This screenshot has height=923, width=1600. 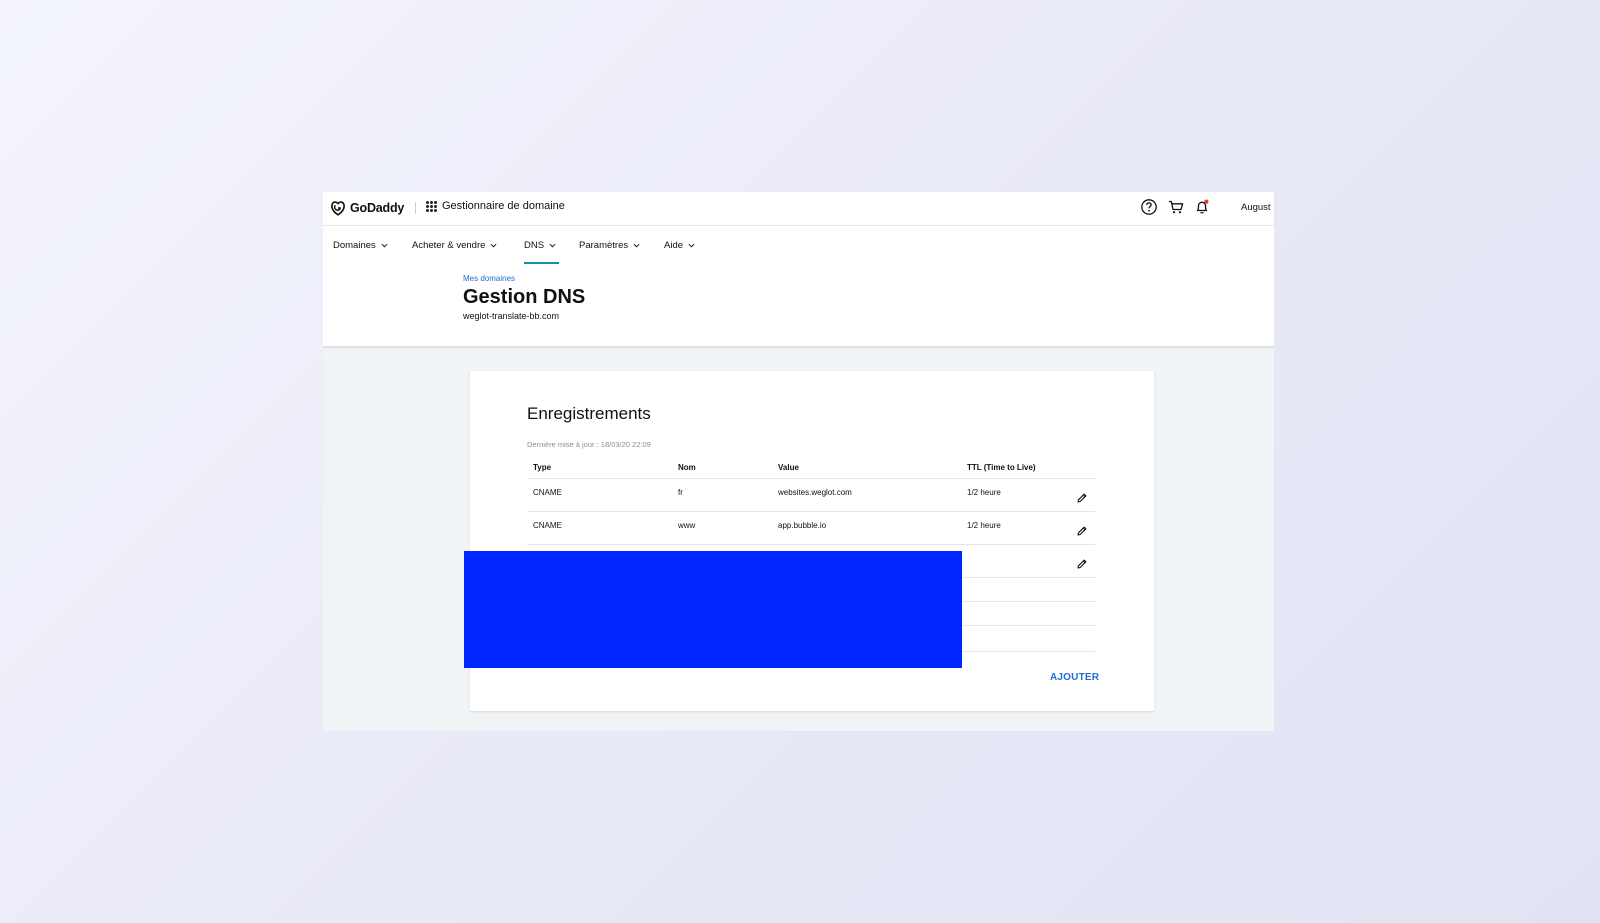 I want to click on bell-icon, so click(x=1202, y=207).